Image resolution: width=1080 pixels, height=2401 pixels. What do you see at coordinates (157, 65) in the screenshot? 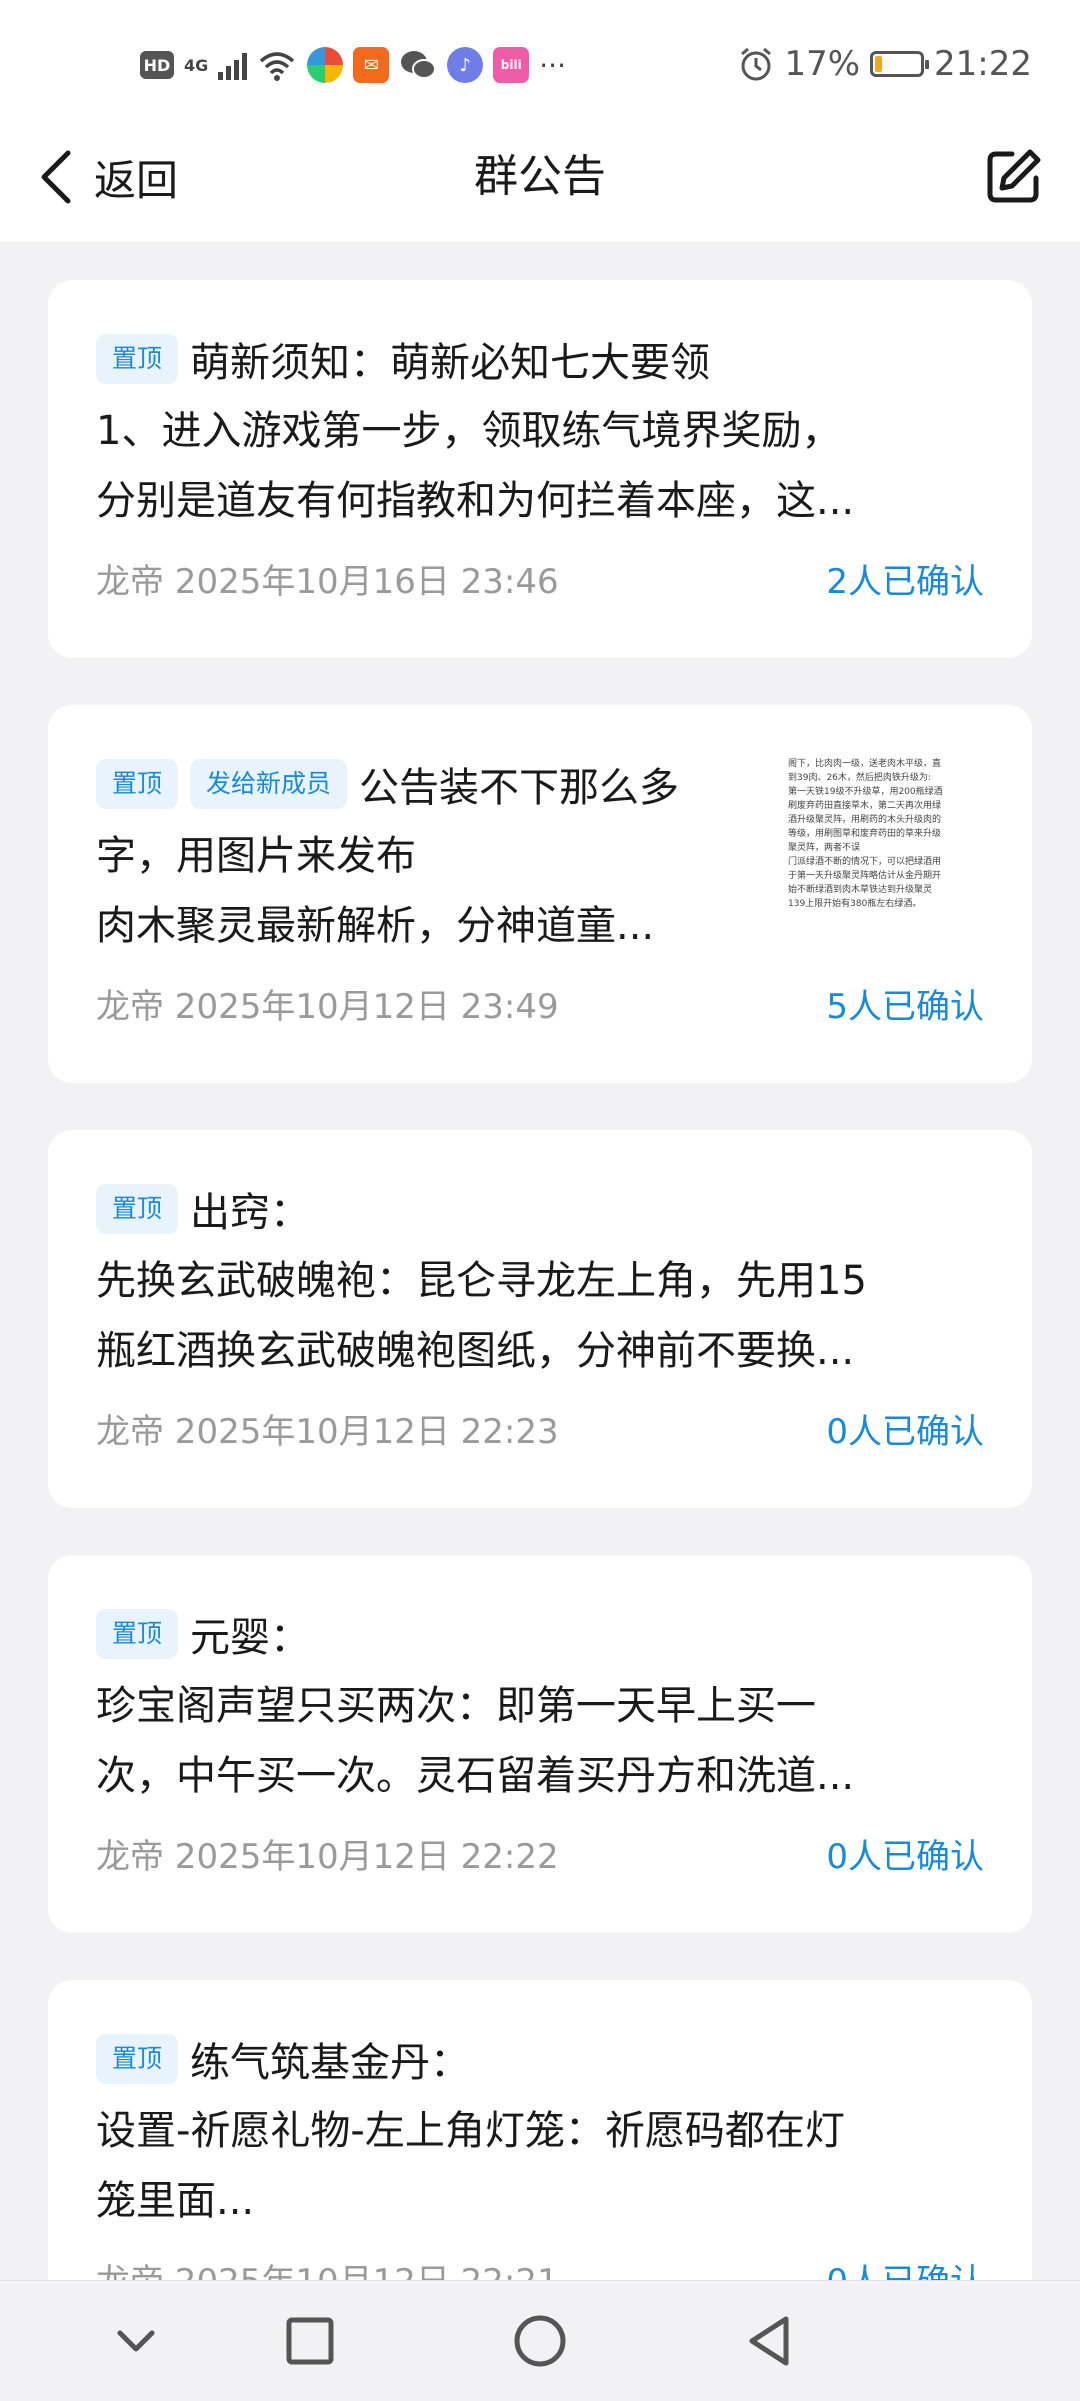
I see `hd-icon: HD` at bounding box center [157, 65].